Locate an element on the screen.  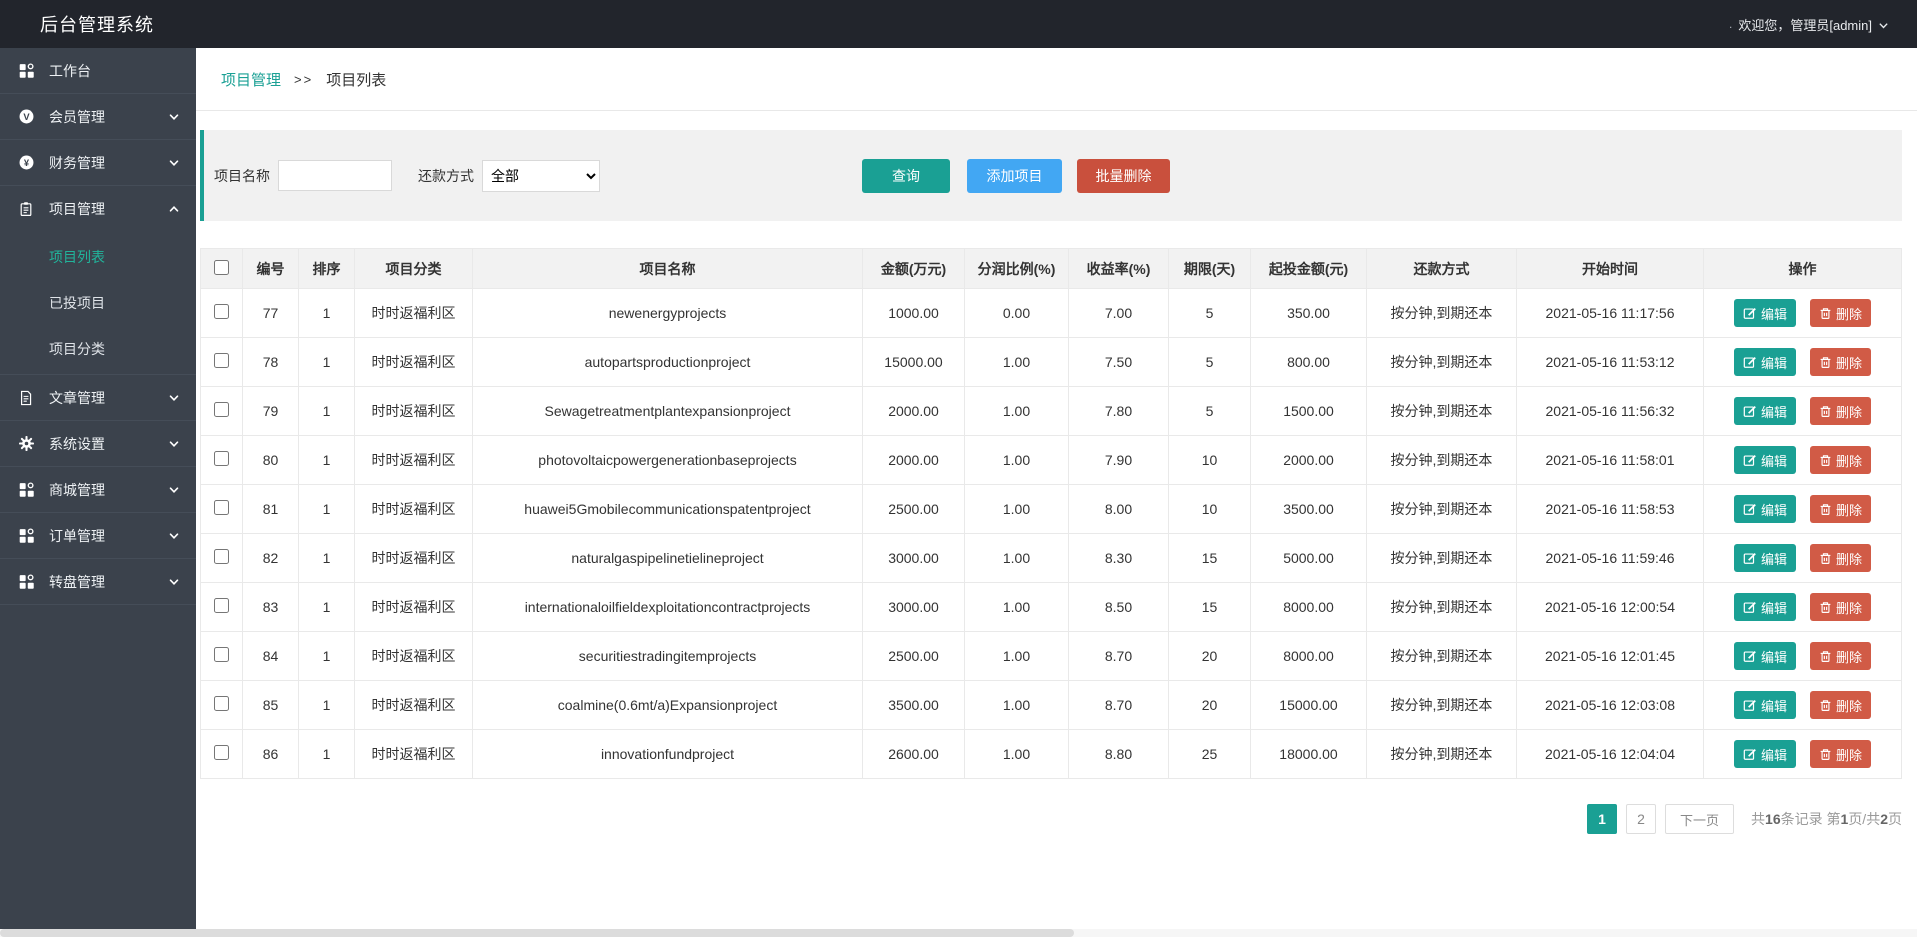
sidebar-item-orders: 订单管理 is located at coordinates (98, 536).